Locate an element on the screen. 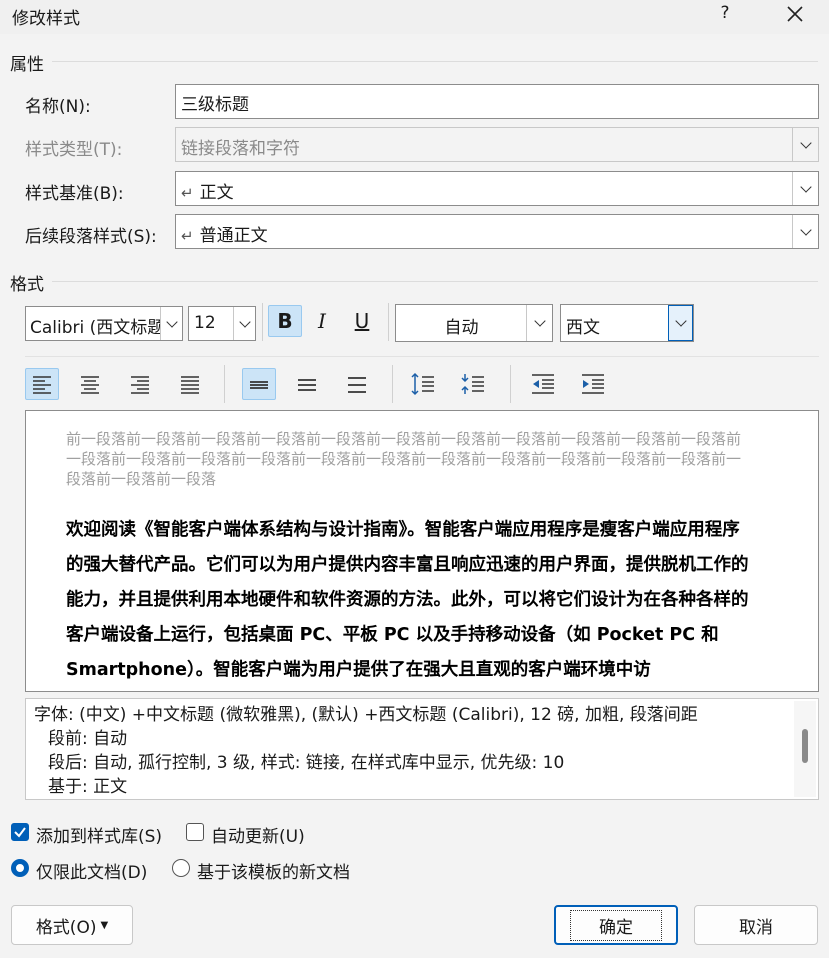 The width and height of the screenshot is (829, 958). increase-spacing-button is located at coordinates (423, 384).